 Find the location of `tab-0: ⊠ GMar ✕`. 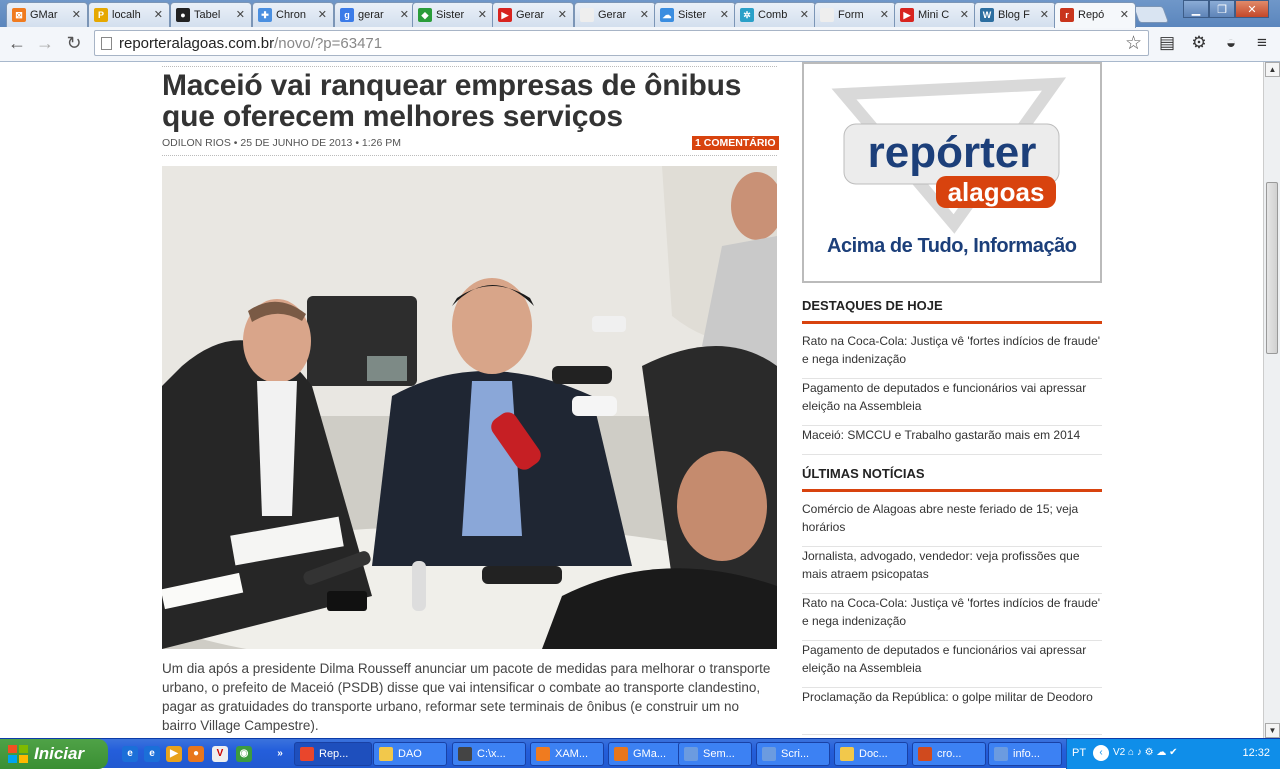

tab-0: ⊠ GMar ✕ is located at coordinates (47, 14).